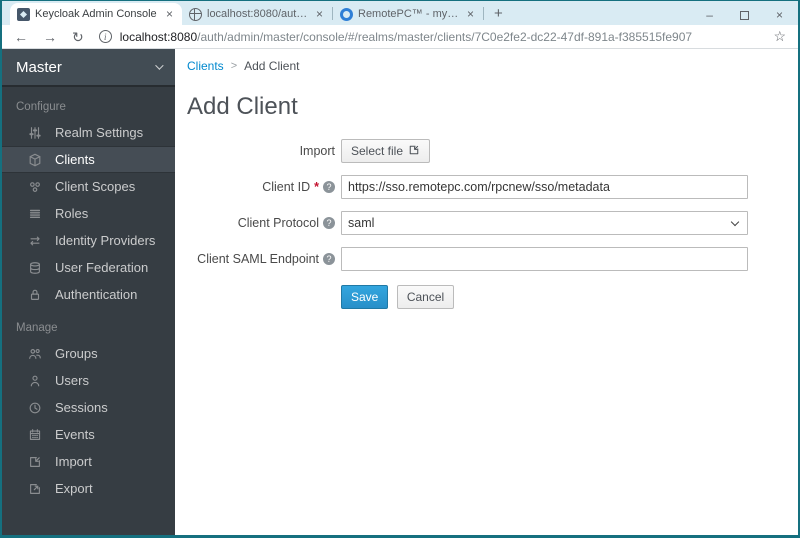 This screenshot has width=800, height=538. Describe the element at coordinates (544, 187) in the screenshot. I see `client-id-input` at that location.